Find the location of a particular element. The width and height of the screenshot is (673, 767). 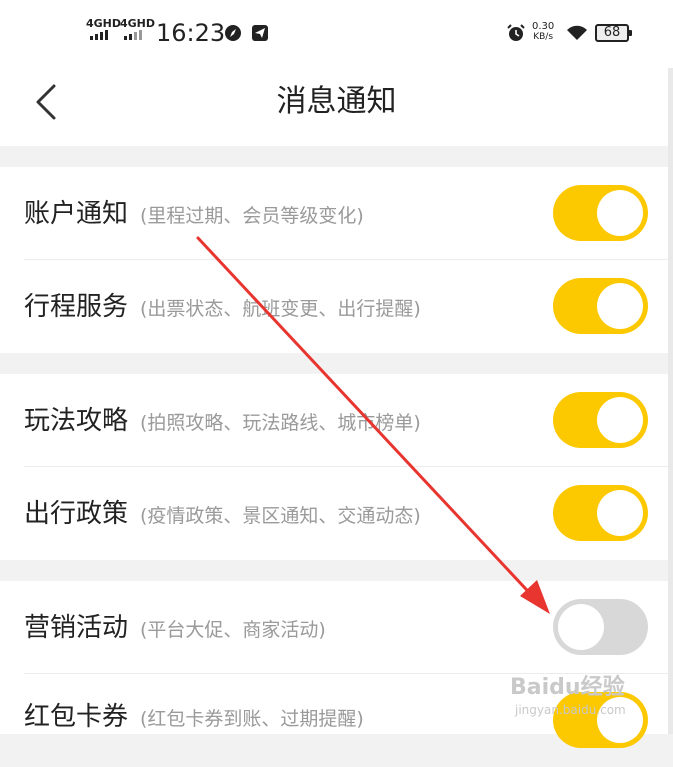

baidu-watermark-logo: Baidu经验 is located at coordinates (567, 687).